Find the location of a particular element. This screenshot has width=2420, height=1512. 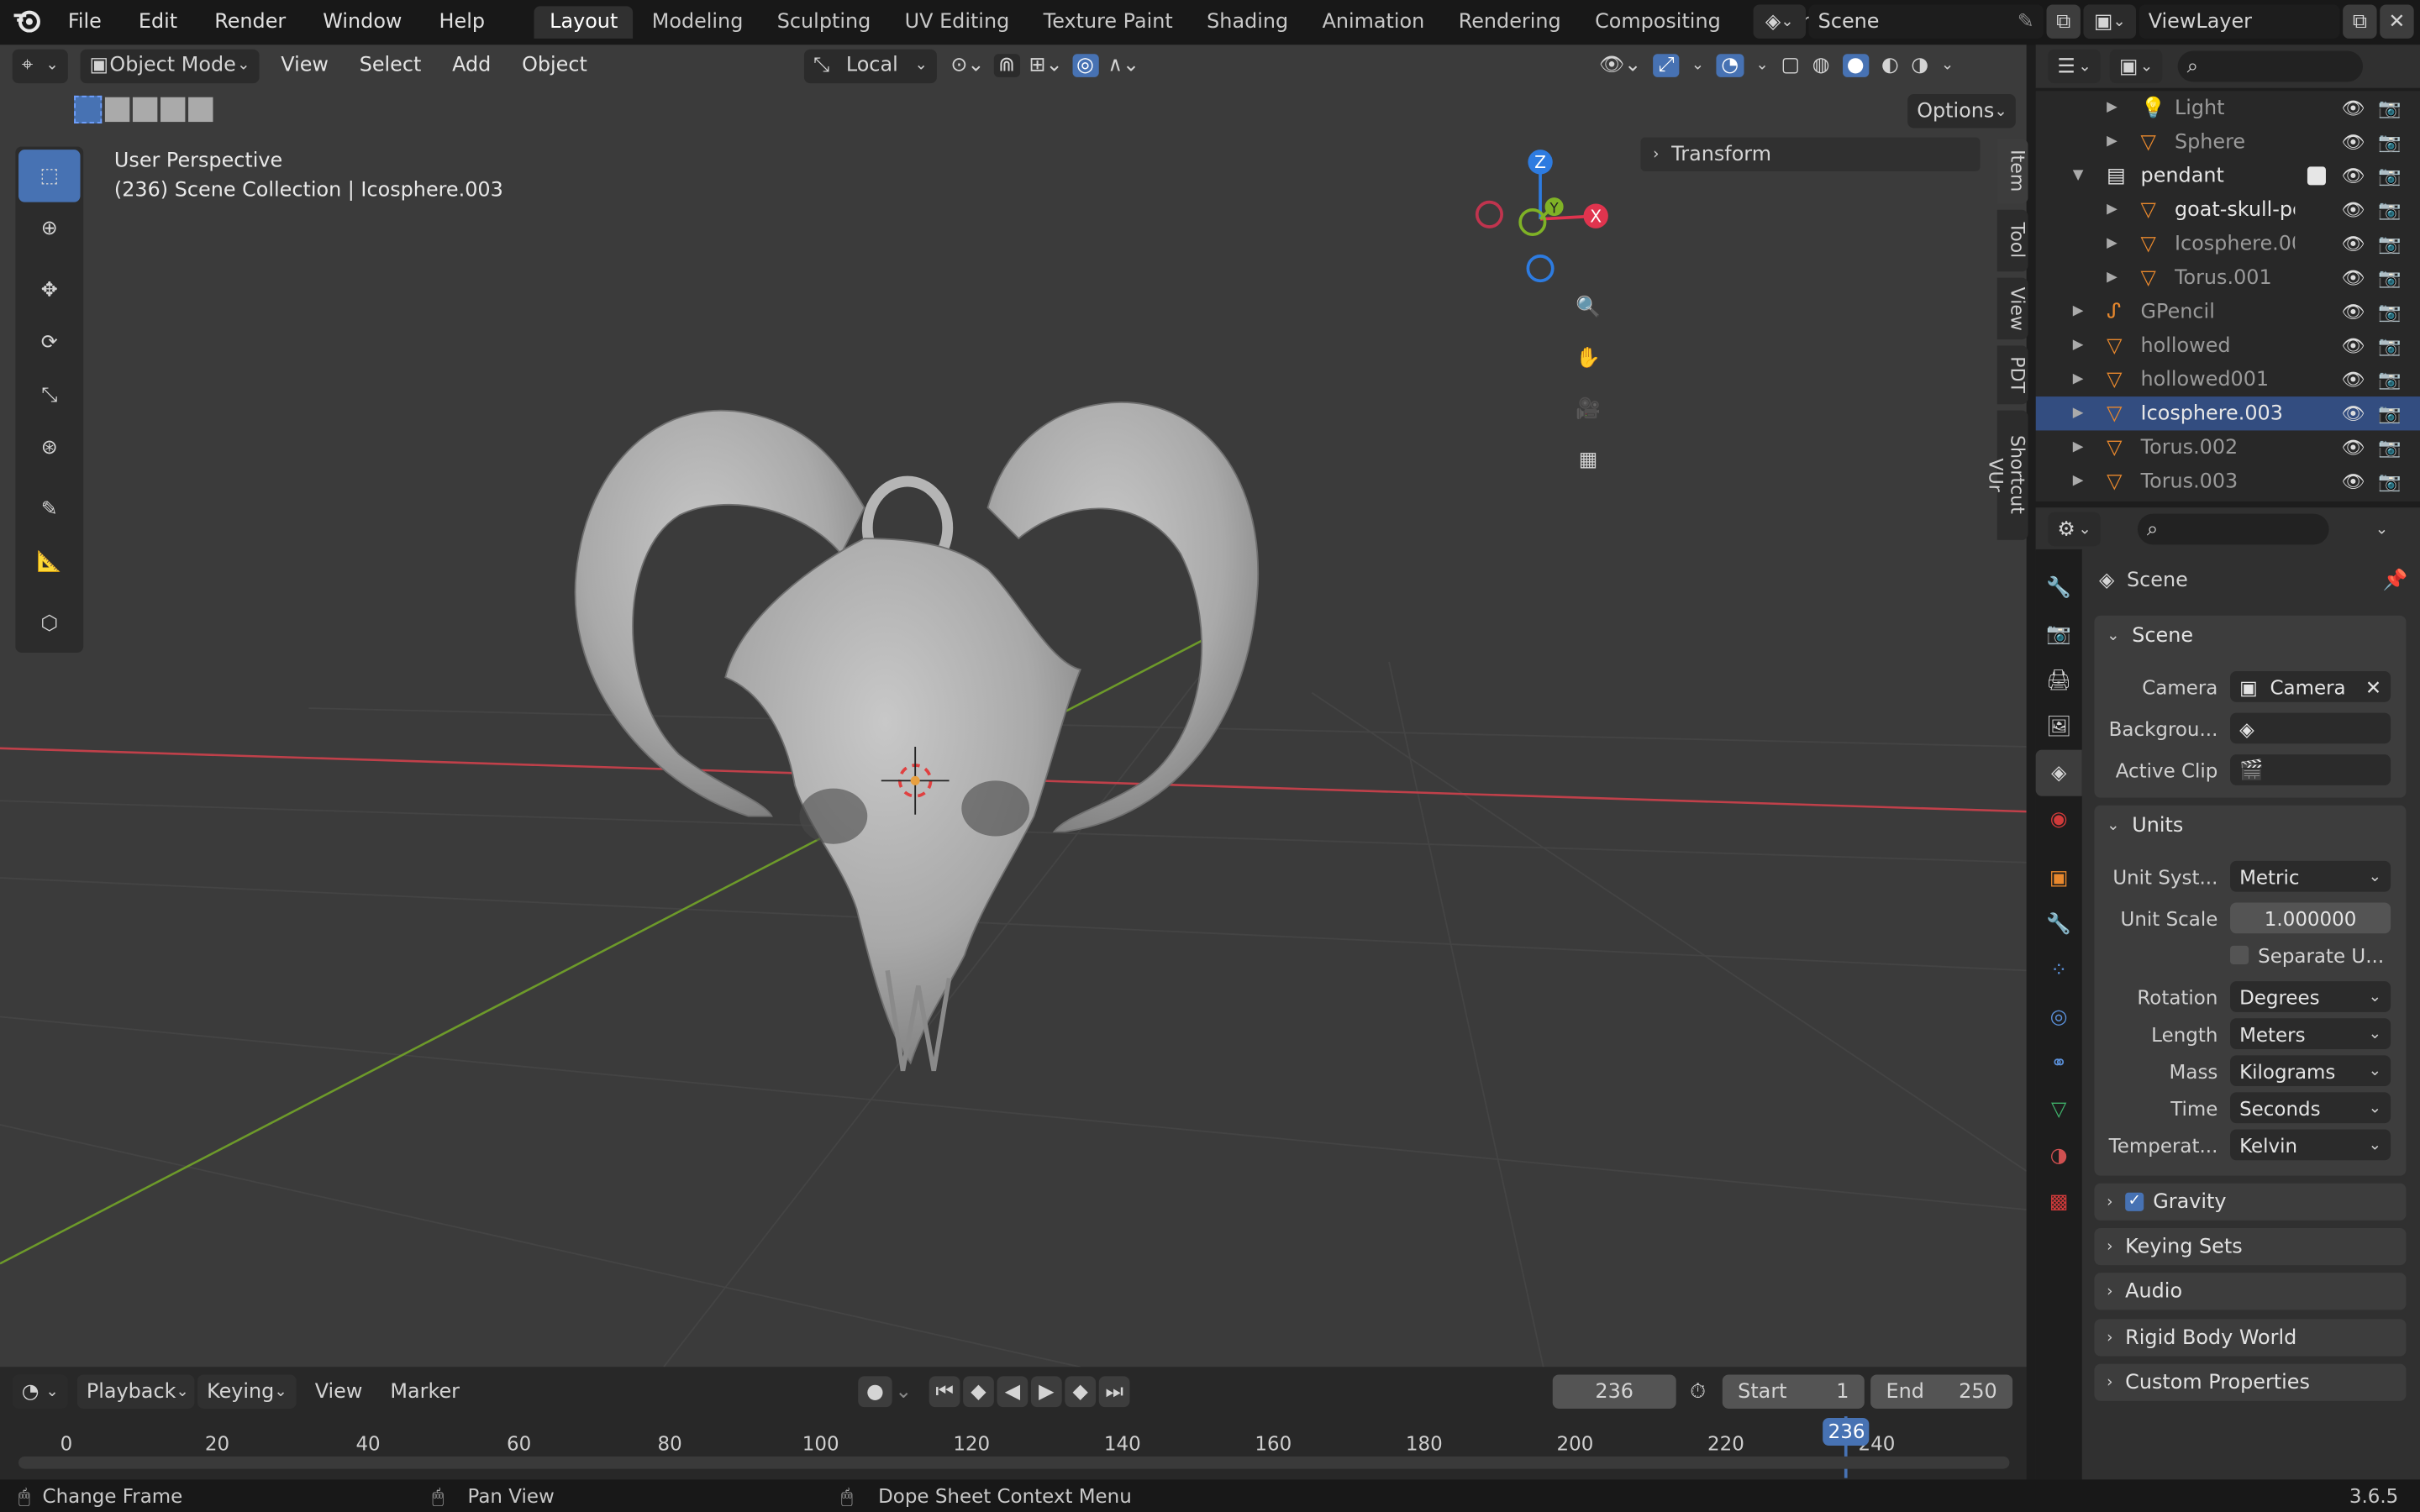

constraints-tab-icon: ⚭ is located at coordinates (2059, 1063).